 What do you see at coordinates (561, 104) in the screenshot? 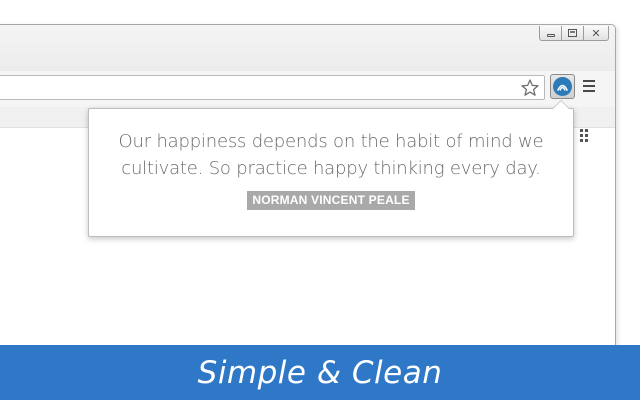
I see `popup-arrow` at bounding box center [561, 104].